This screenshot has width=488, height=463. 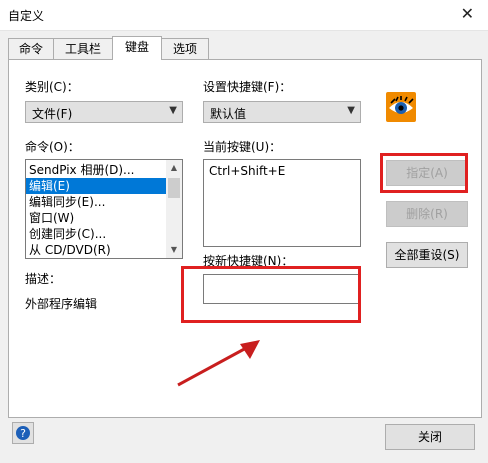 I want to click on shortcut-set-value: 默认值, so click(x=228, y=114).